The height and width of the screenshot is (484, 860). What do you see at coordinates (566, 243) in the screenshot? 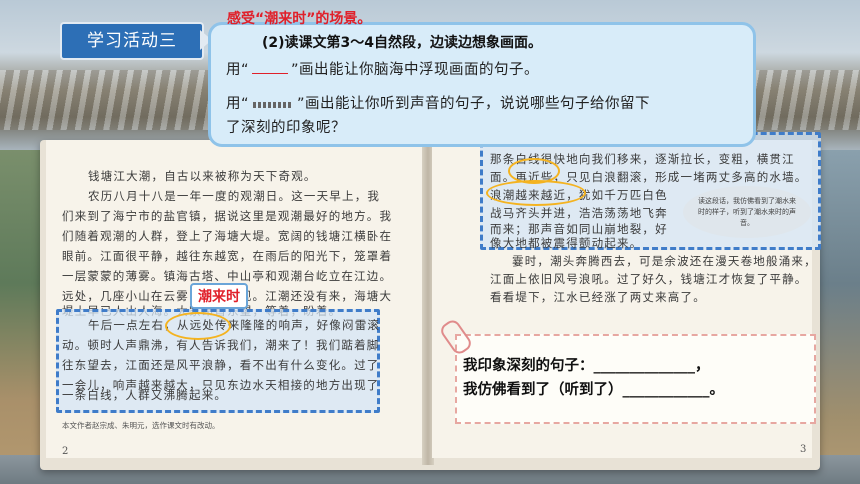
I see `paragraph-line: 像大地都被震得颤动起来。` at bounding box center [566, 243].